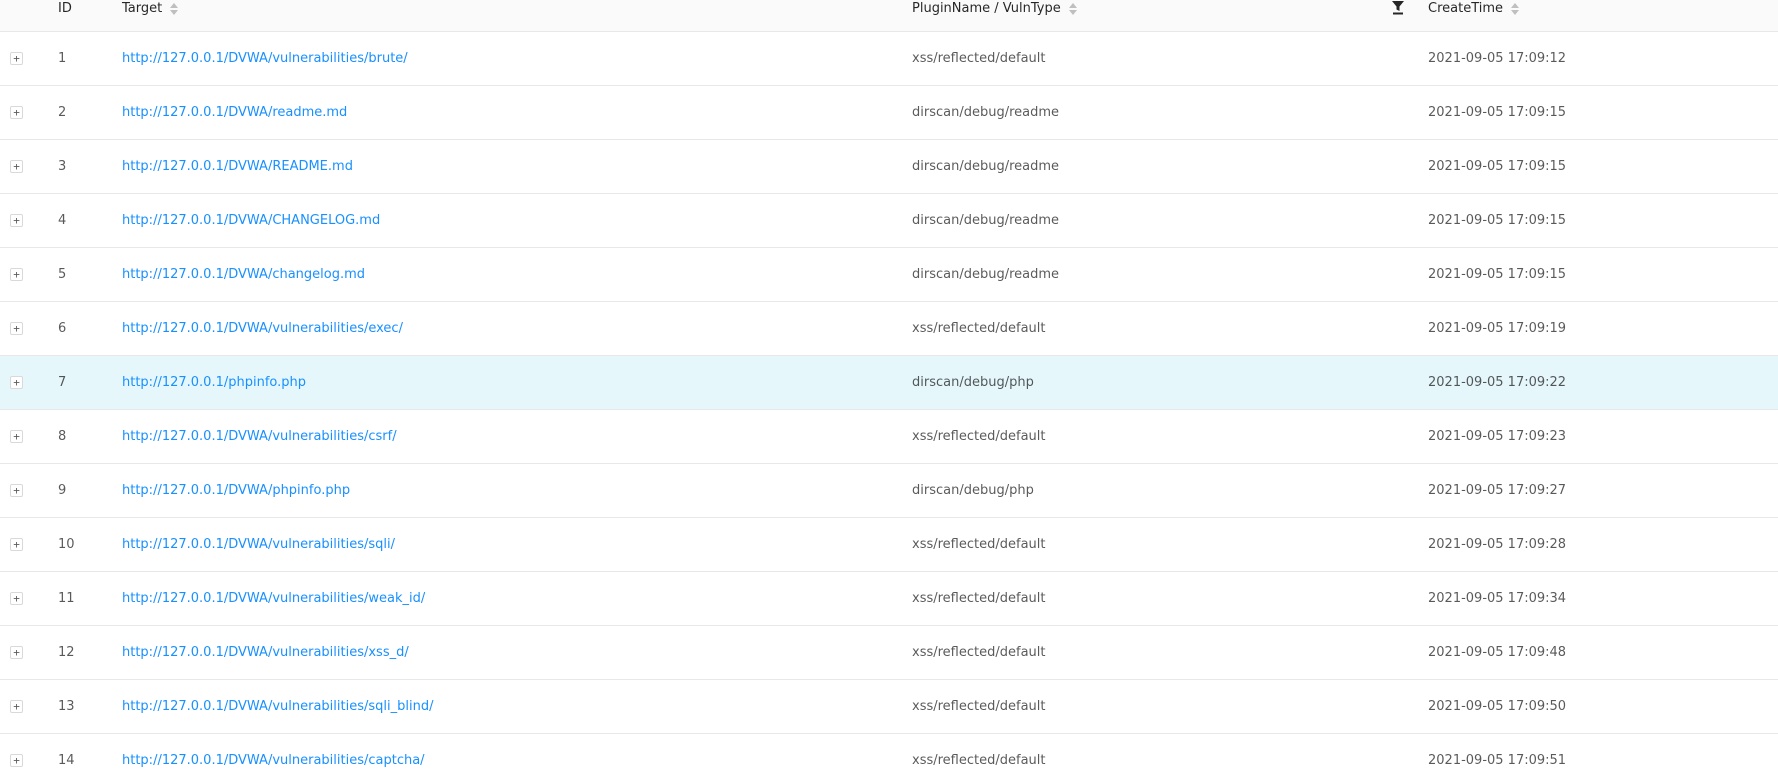  I want to click on column-header-plugin: PluginName / VulnType, so click(1162, 16).